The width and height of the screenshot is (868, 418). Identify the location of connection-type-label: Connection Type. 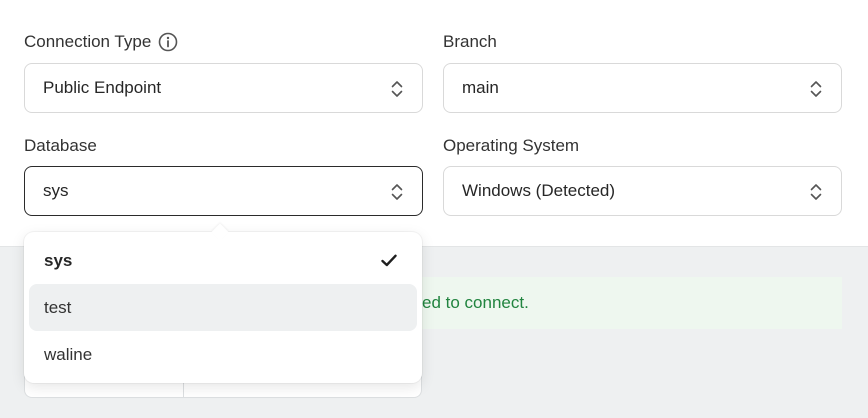
(101, 42).